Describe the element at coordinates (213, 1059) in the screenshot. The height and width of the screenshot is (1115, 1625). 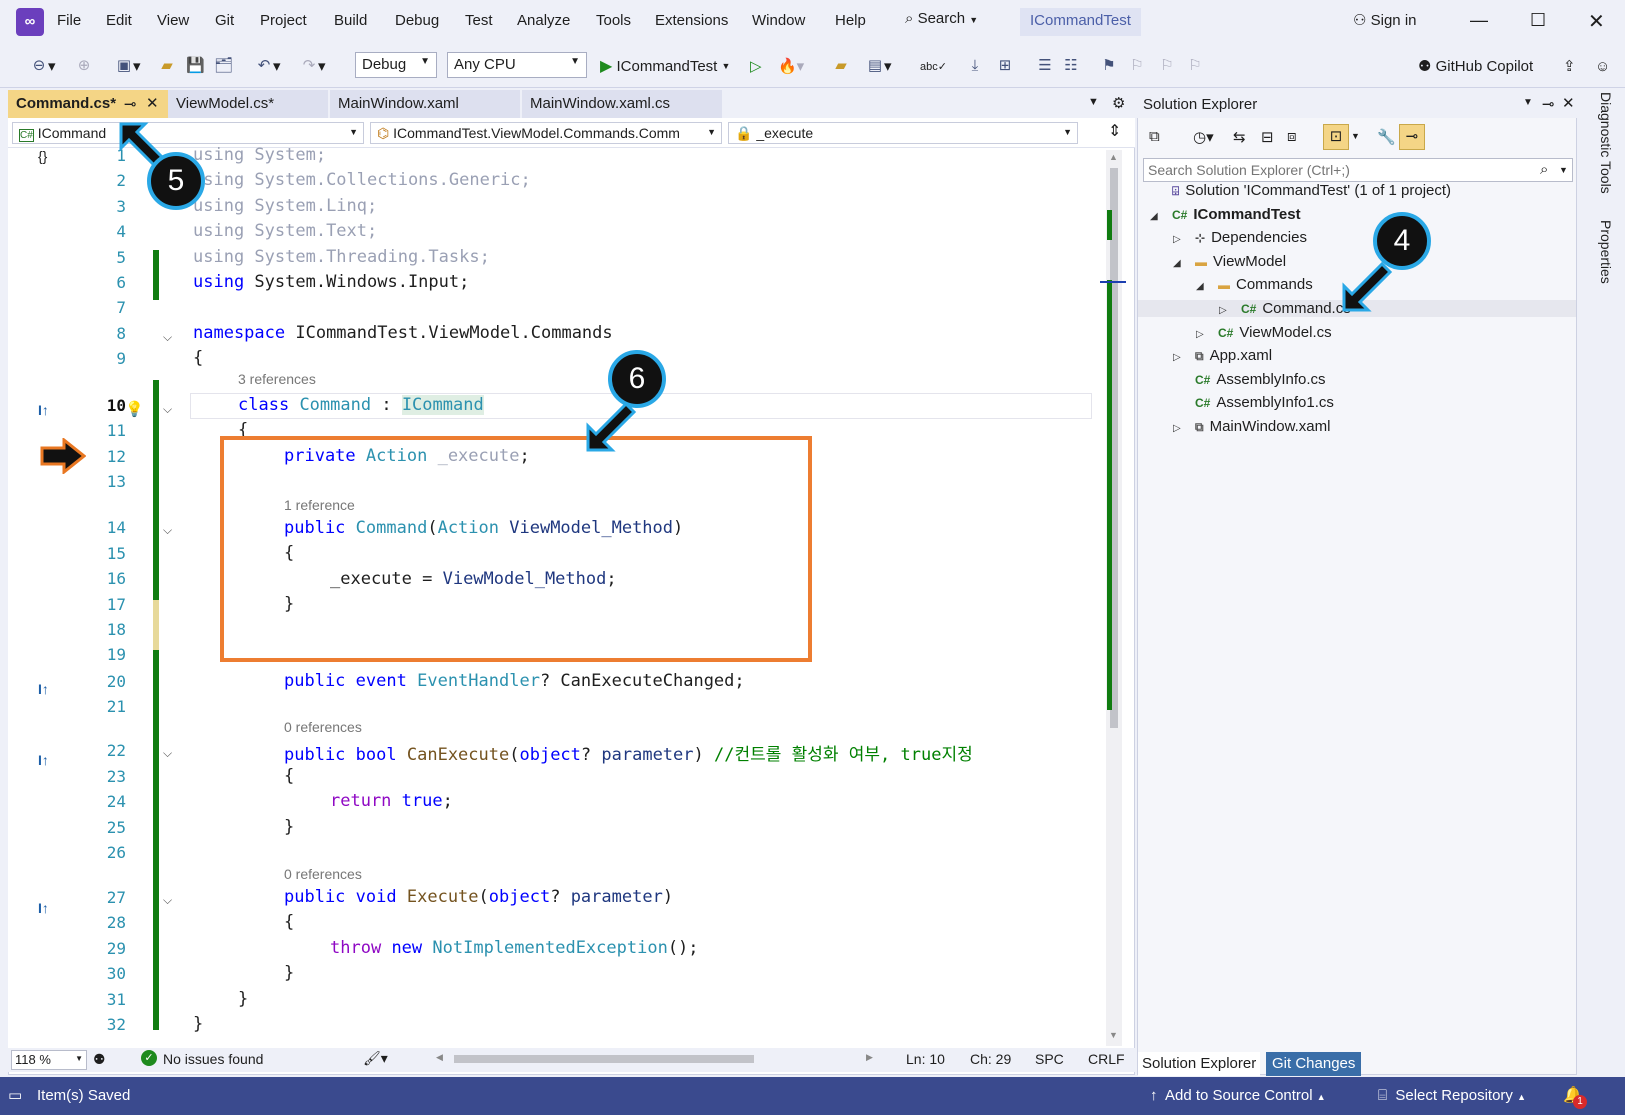
I see `issues-label: No issues found` at that location.